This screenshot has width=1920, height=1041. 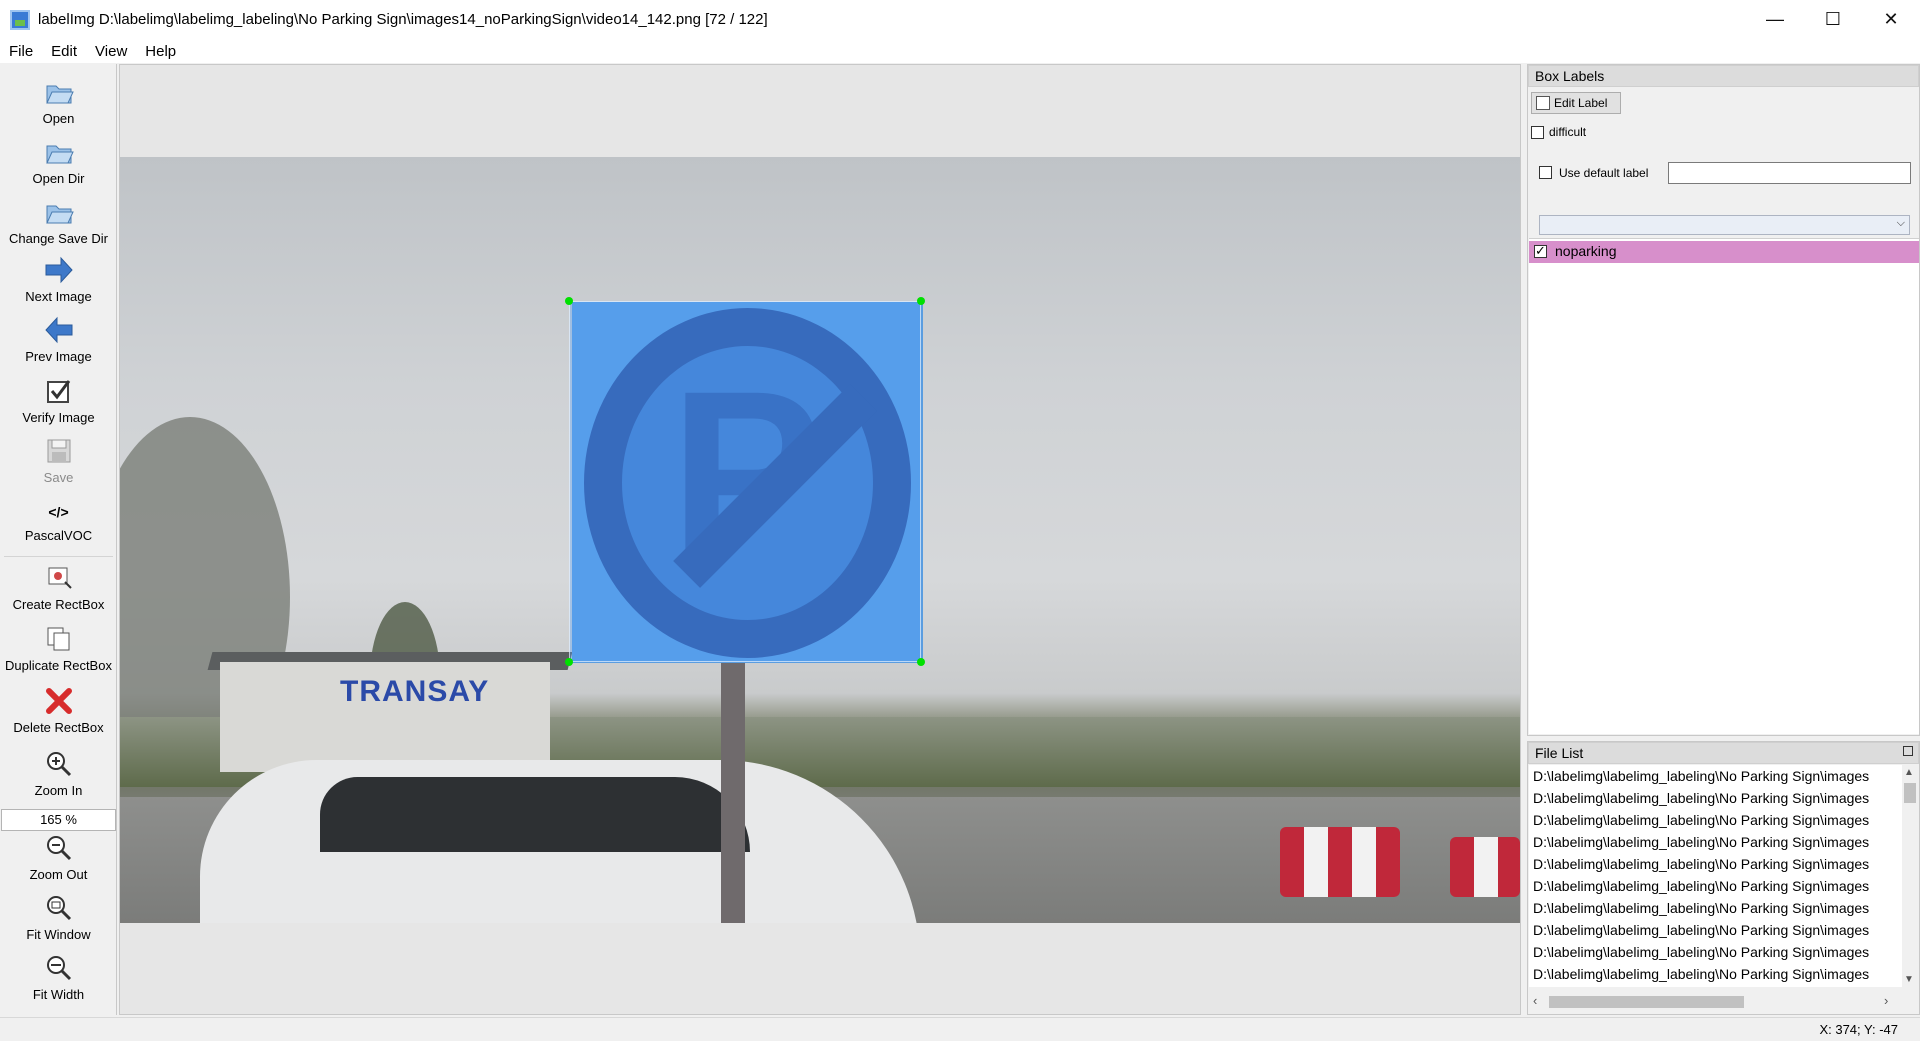 I want to click on menu-file: File, so click(x=21, y=51).